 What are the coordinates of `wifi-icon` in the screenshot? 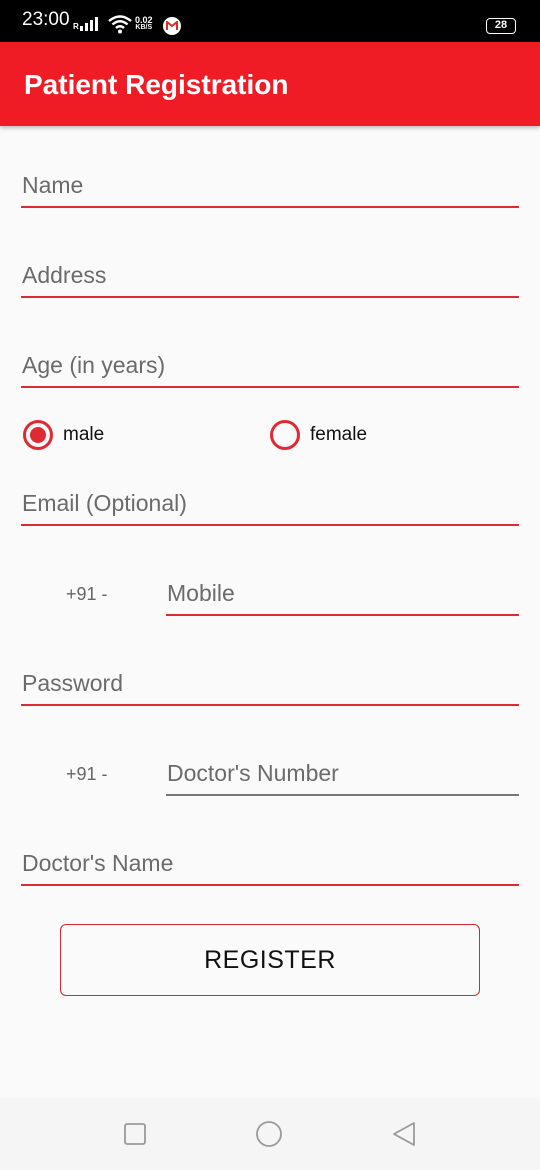 It's located at (120, 24).